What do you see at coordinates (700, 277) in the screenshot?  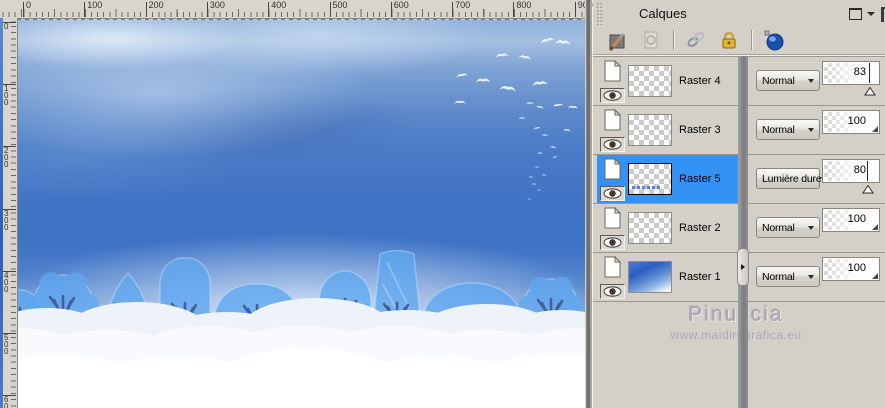 I see `layer-name: Raster 1` at bounding box center [700, 277].